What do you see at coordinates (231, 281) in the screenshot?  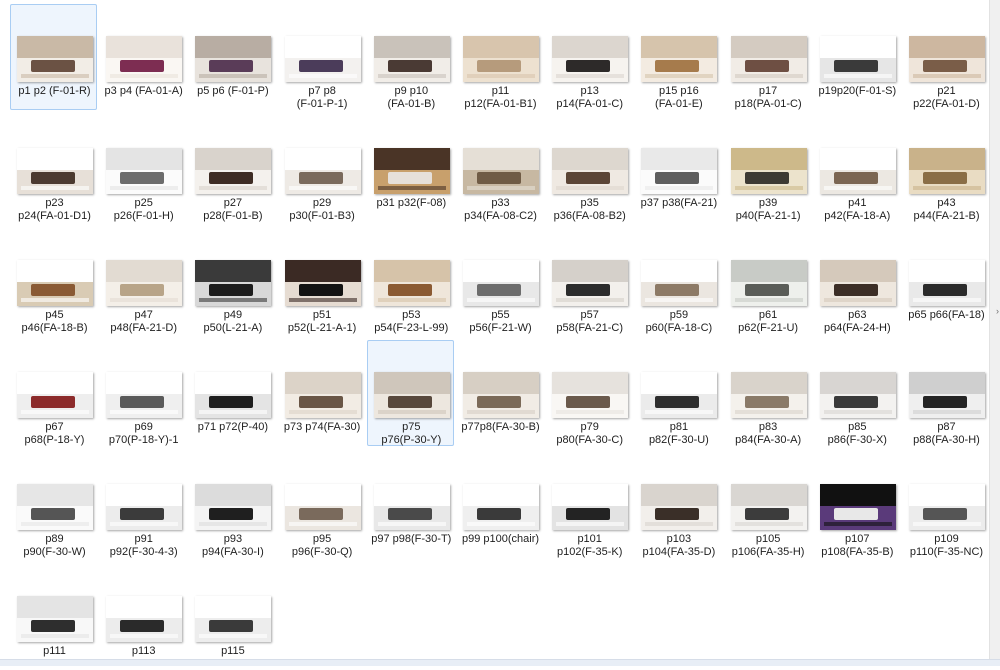 I see `file-tile: p49 p50(L-21-A)` at bounding box center [231, 281].